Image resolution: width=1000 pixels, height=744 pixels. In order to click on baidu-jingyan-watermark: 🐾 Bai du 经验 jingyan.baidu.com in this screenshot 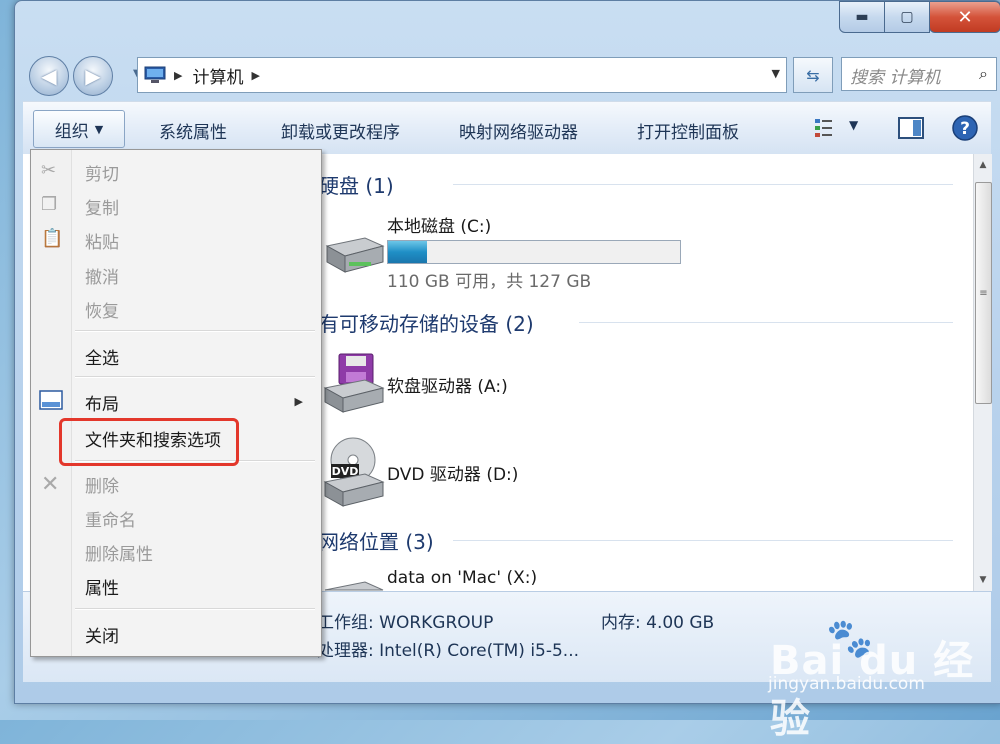, I will do `click(870, 675)`.